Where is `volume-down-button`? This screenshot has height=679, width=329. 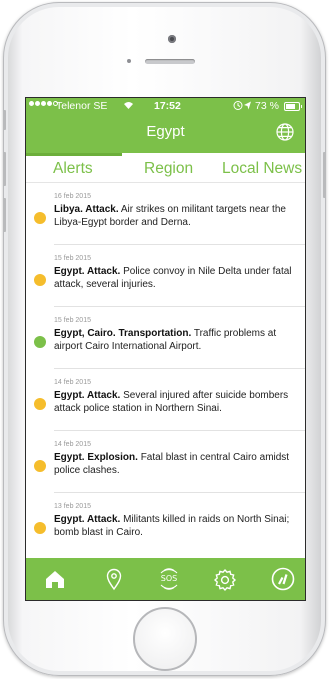
volume-down-button is located at coordinates (4, 215).